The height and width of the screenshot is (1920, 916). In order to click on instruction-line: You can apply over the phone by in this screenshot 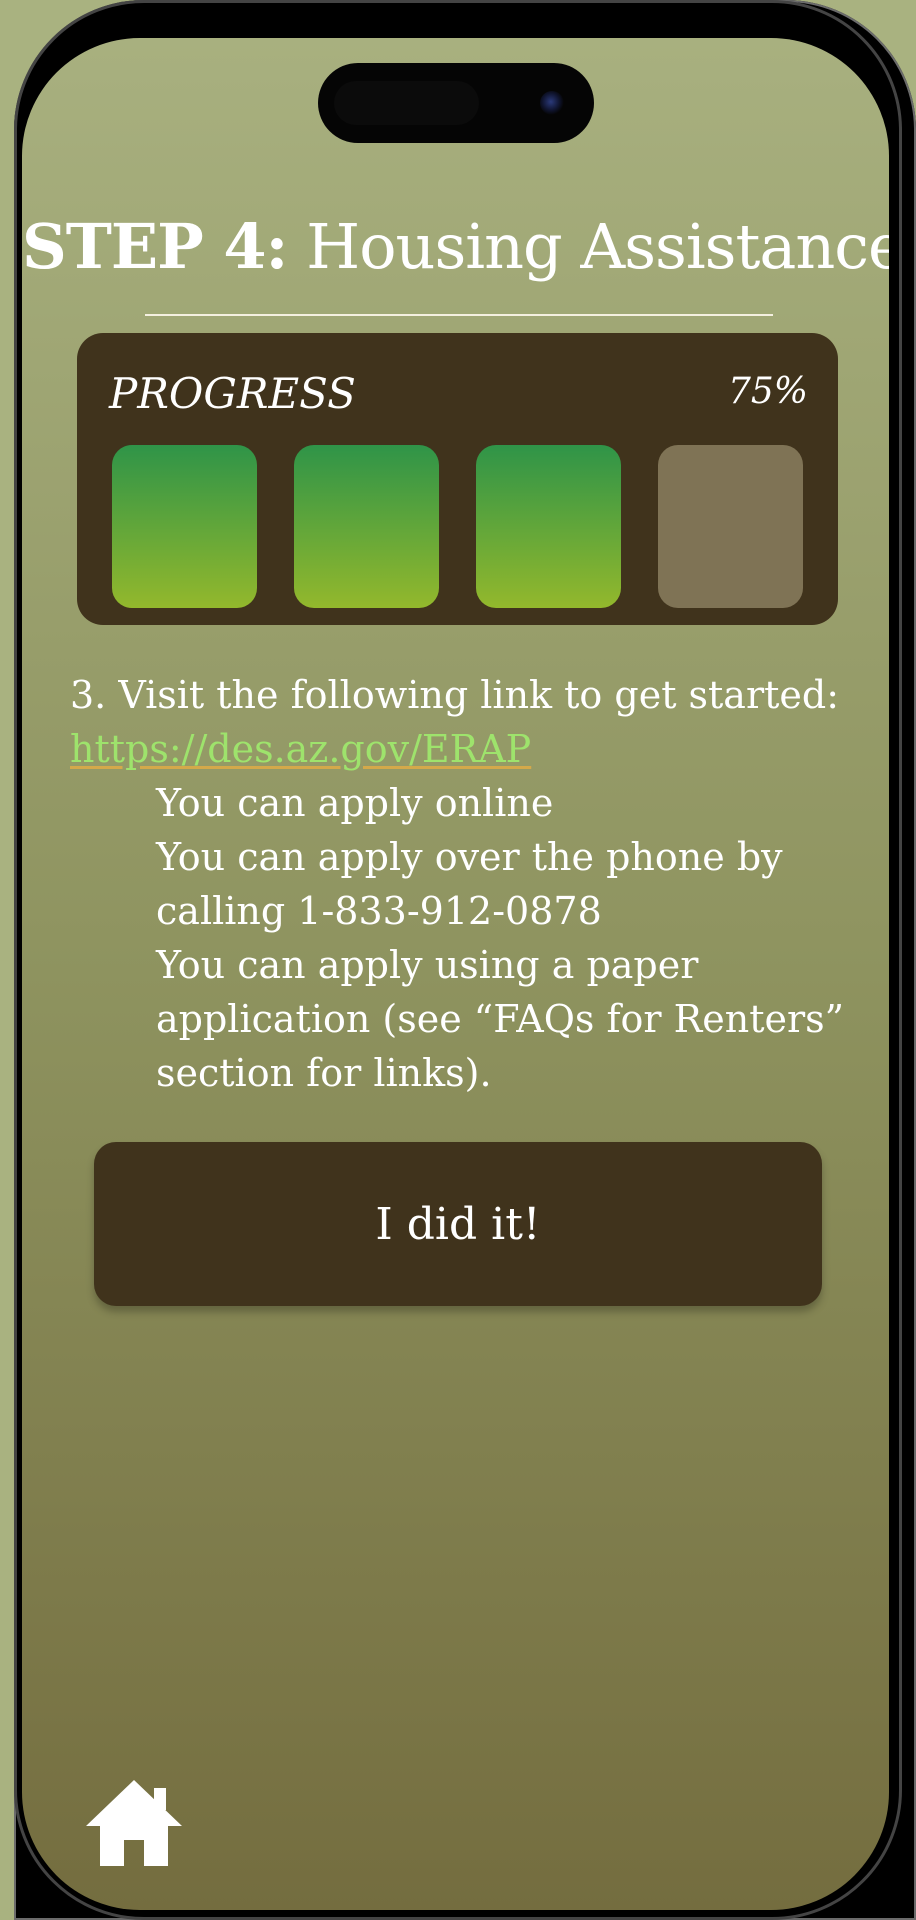, I will do `click(469, 857)`.